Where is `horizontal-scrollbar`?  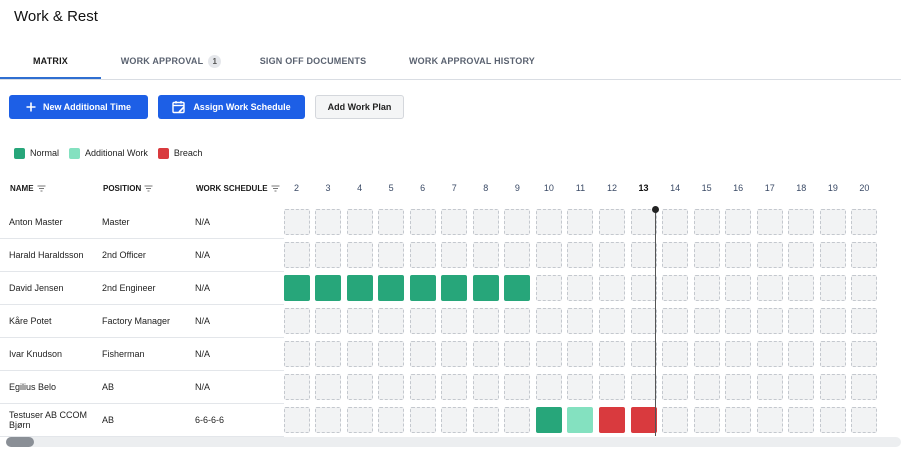
horizontal-scrollbar is located at coordinates (453, 442).